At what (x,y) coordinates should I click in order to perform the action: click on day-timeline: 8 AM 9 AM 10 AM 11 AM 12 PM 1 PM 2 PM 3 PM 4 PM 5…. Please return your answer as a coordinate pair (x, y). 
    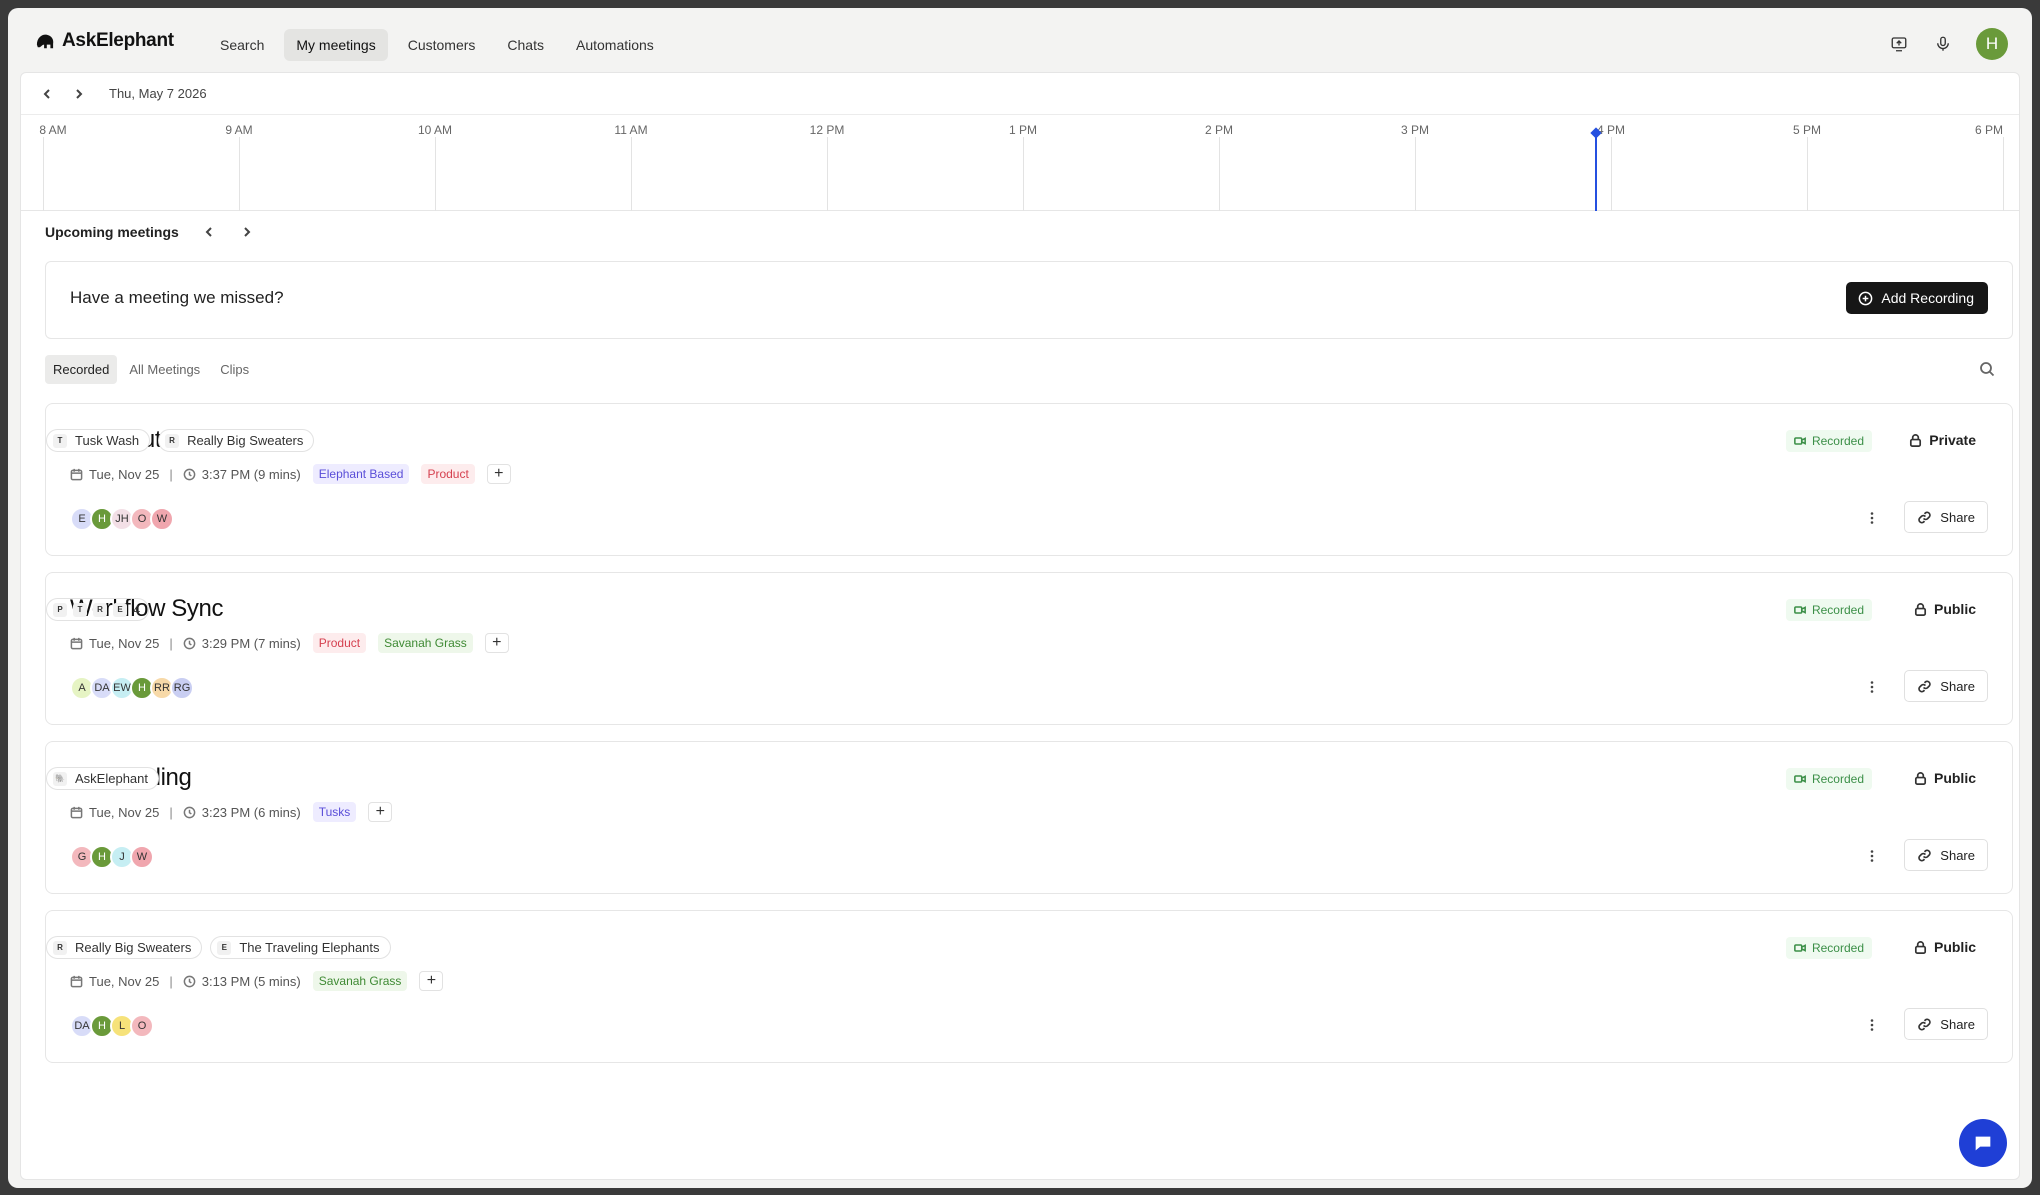
    Looking at the image, I should click on (1020, 163).